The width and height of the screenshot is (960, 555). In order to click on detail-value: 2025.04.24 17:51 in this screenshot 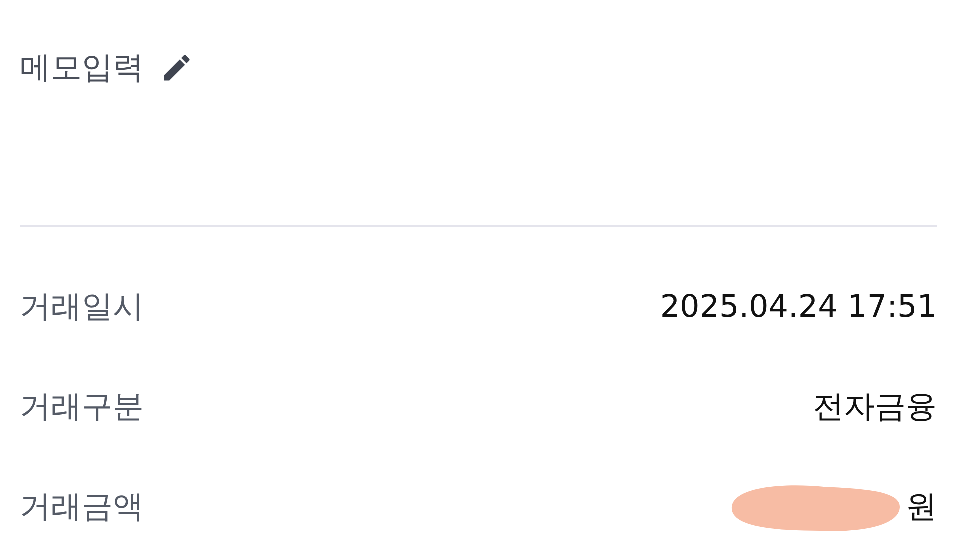, I will do `click(798, 307)`.